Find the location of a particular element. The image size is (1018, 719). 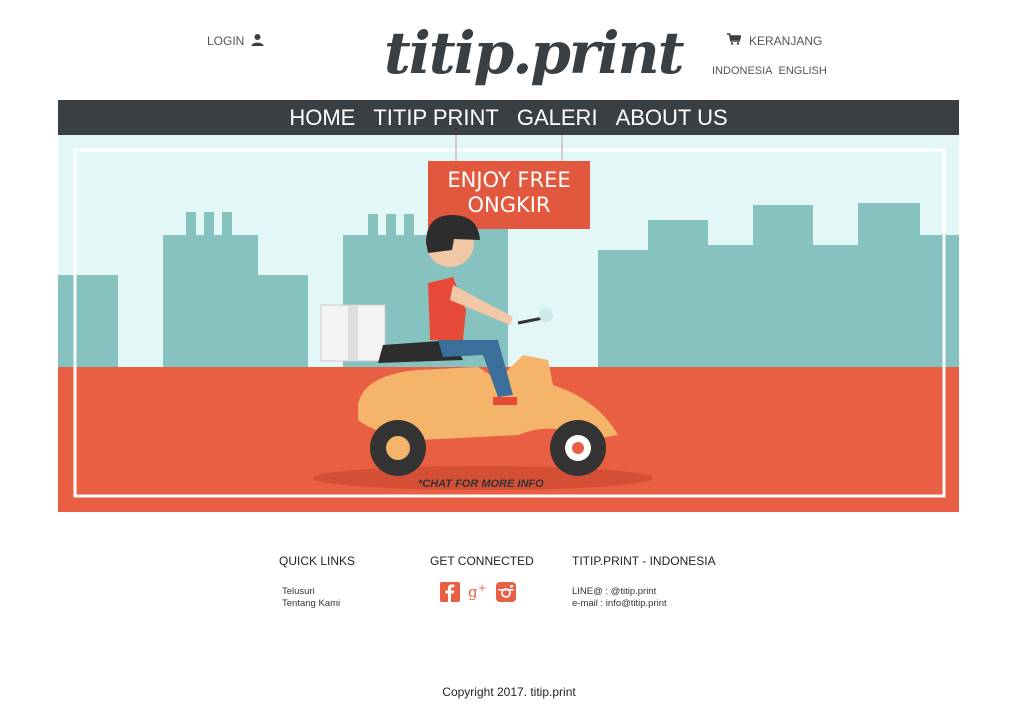

get-connected-section: GET CONNECTED g + is located at coordinates (482, 578).